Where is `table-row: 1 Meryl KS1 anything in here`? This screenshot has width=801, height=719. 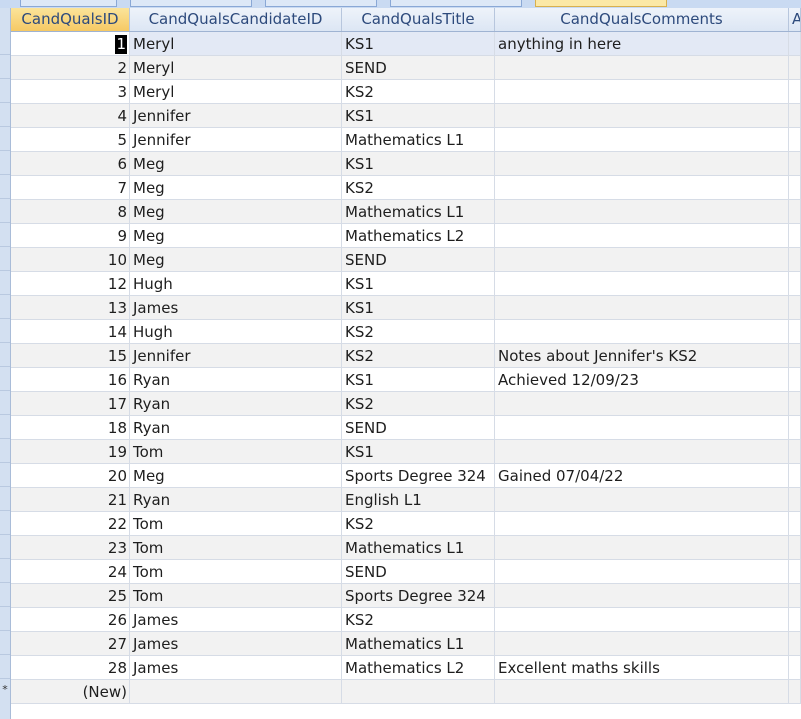
table-row: 1 Meryl KS1 anything in here is located at coordinates (406, 44).